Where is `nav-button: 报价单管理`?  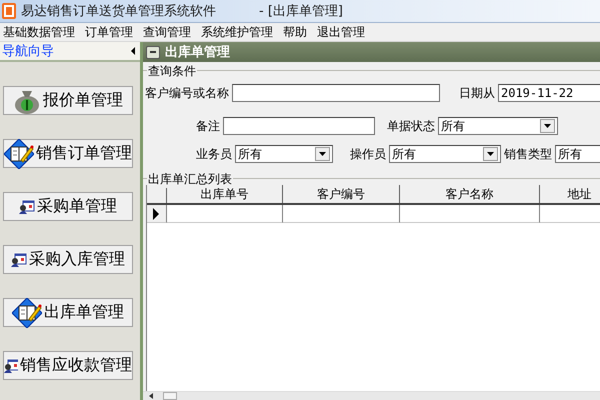
nav-button: 报价单管理 is located at coordinates (68, 100).